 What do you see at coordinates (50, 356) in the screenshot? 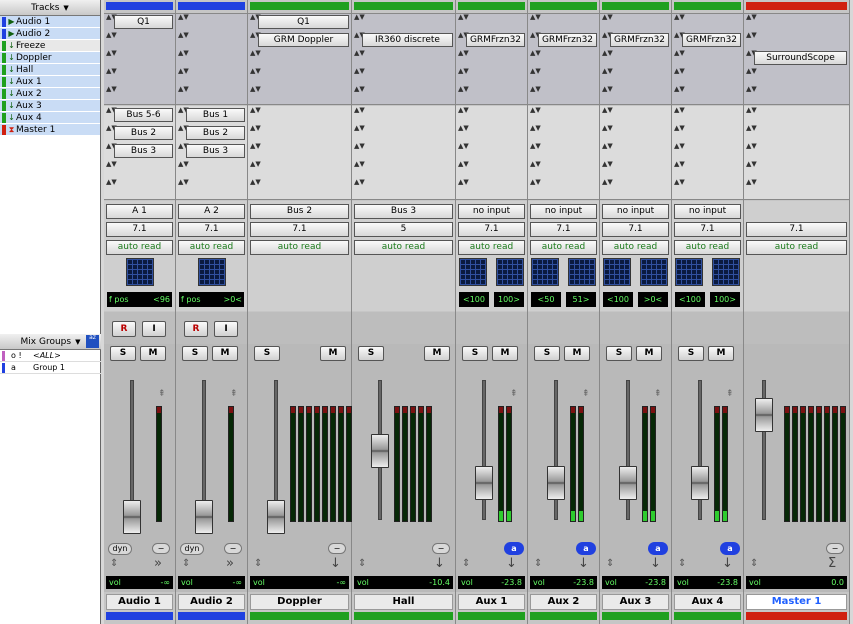
I see `mix-group-item: o ! <ALL>` at bounding box center [50, 356].